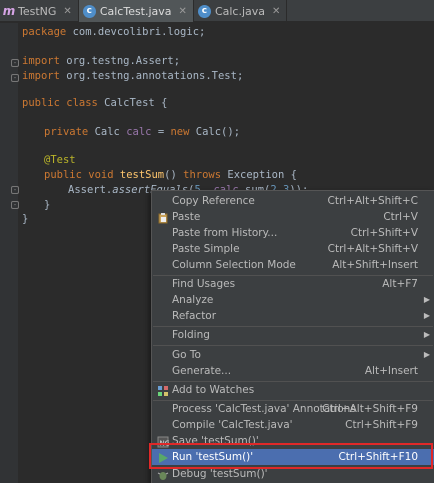  I want to click on tab-label: Calc.java, so click(240, 11).